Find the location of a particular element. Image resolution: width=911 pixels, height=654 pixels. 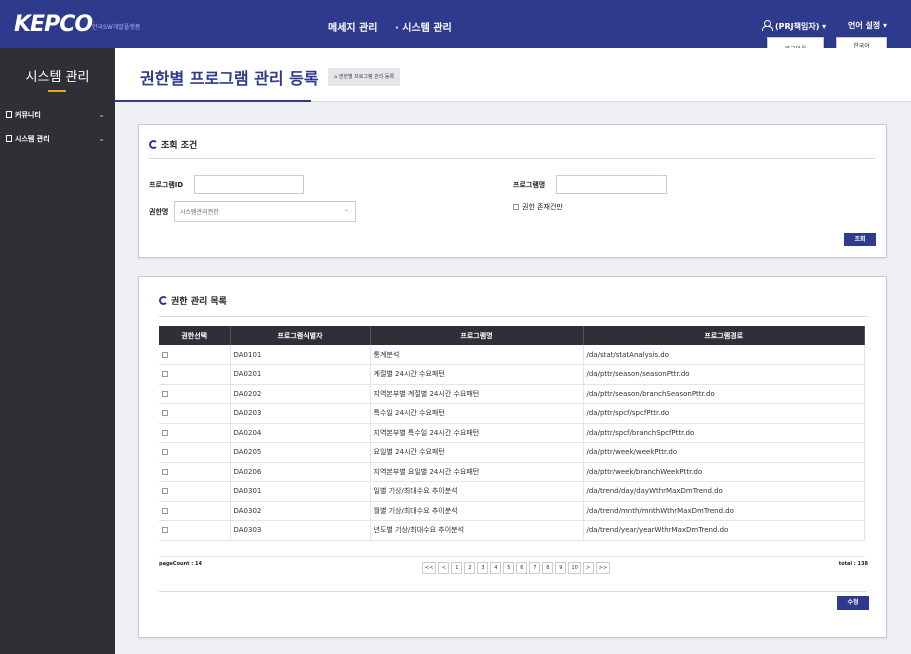

page-button: 1 is located at coordinates (457, 568).